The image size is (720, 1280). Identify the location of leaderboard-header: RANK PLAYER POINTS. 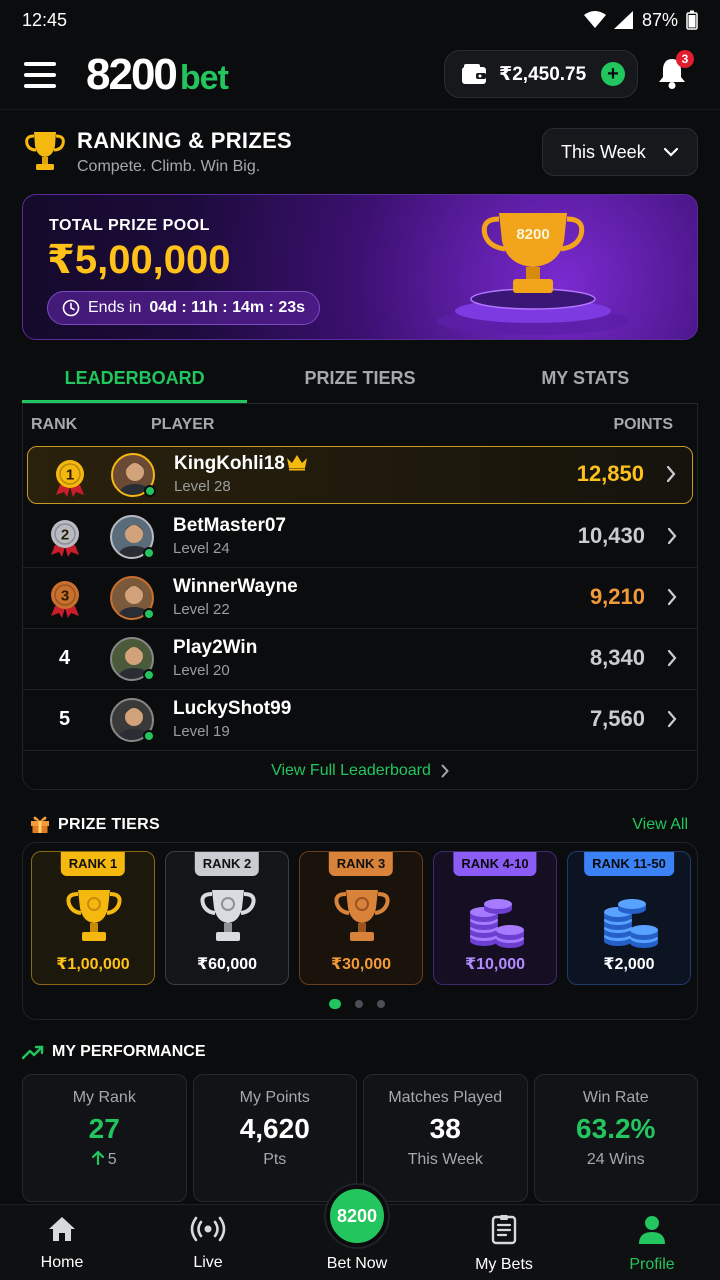
(360, 425).